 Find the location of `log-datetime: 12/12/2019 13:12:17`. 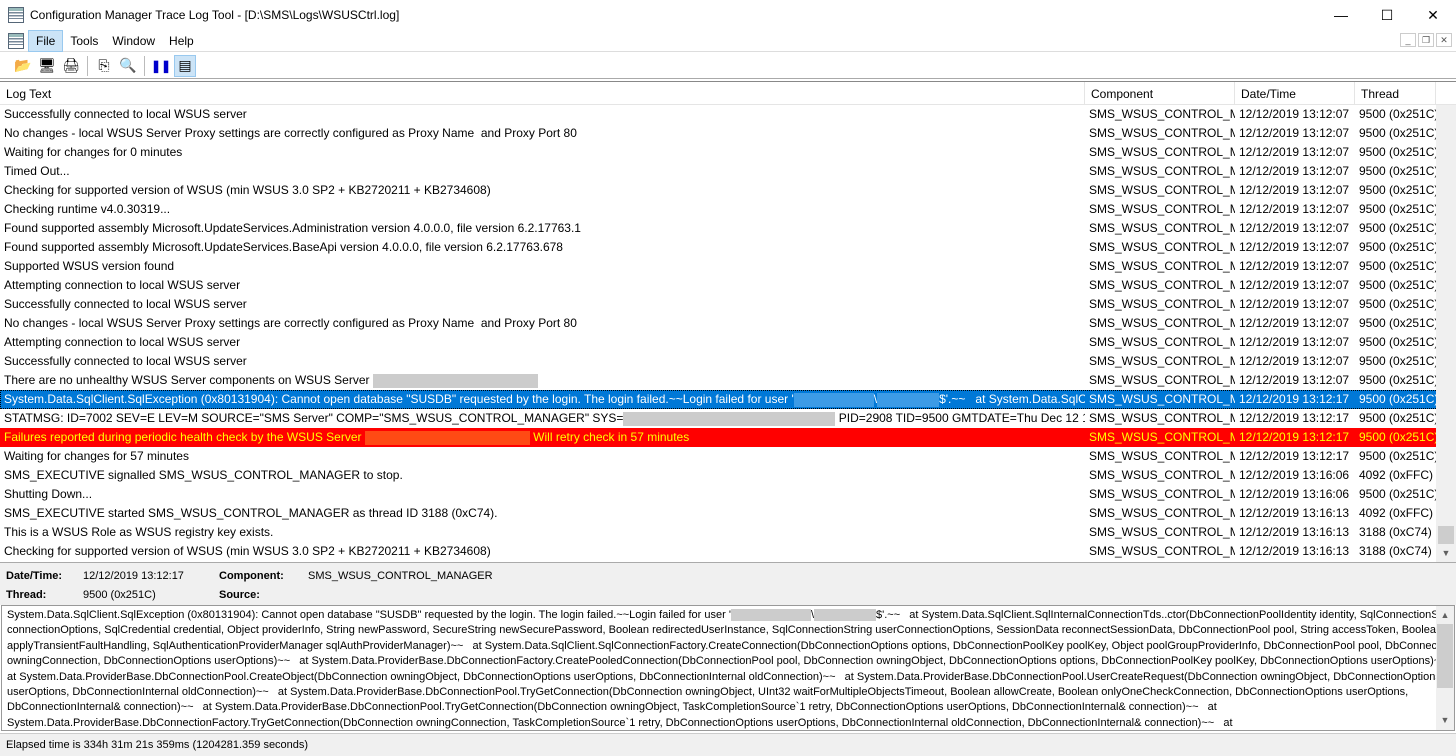

log-datetime: 12/12/2019 13:12:17 is located at coordinates (1294, 456).